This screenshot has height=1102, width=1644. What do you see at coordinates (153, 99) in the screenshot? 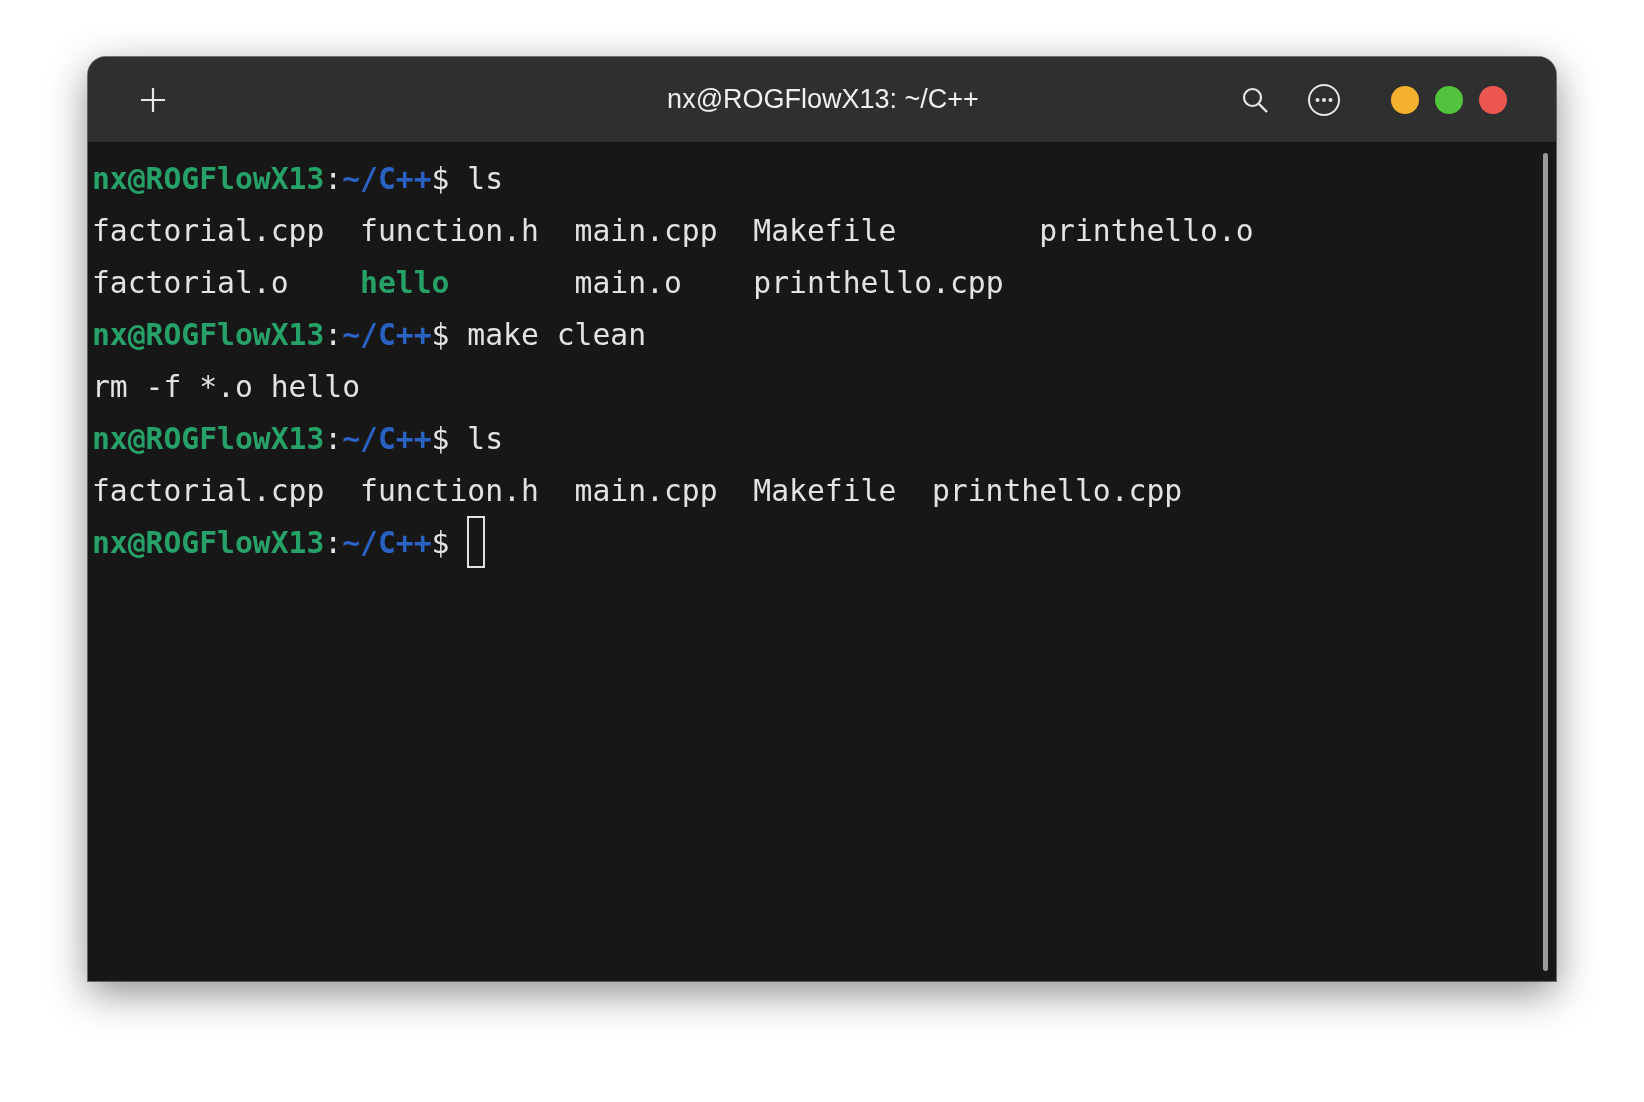
I see `new-tab-icon` at bounding box center [153, 99].